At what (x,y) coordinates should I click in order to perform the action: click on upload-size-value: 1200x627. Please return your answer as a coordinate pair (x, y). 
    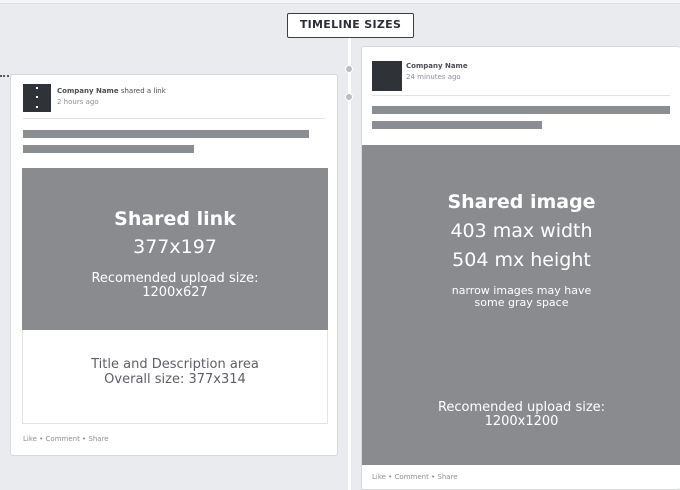
    Looking at the image, I should click on (175, 292).